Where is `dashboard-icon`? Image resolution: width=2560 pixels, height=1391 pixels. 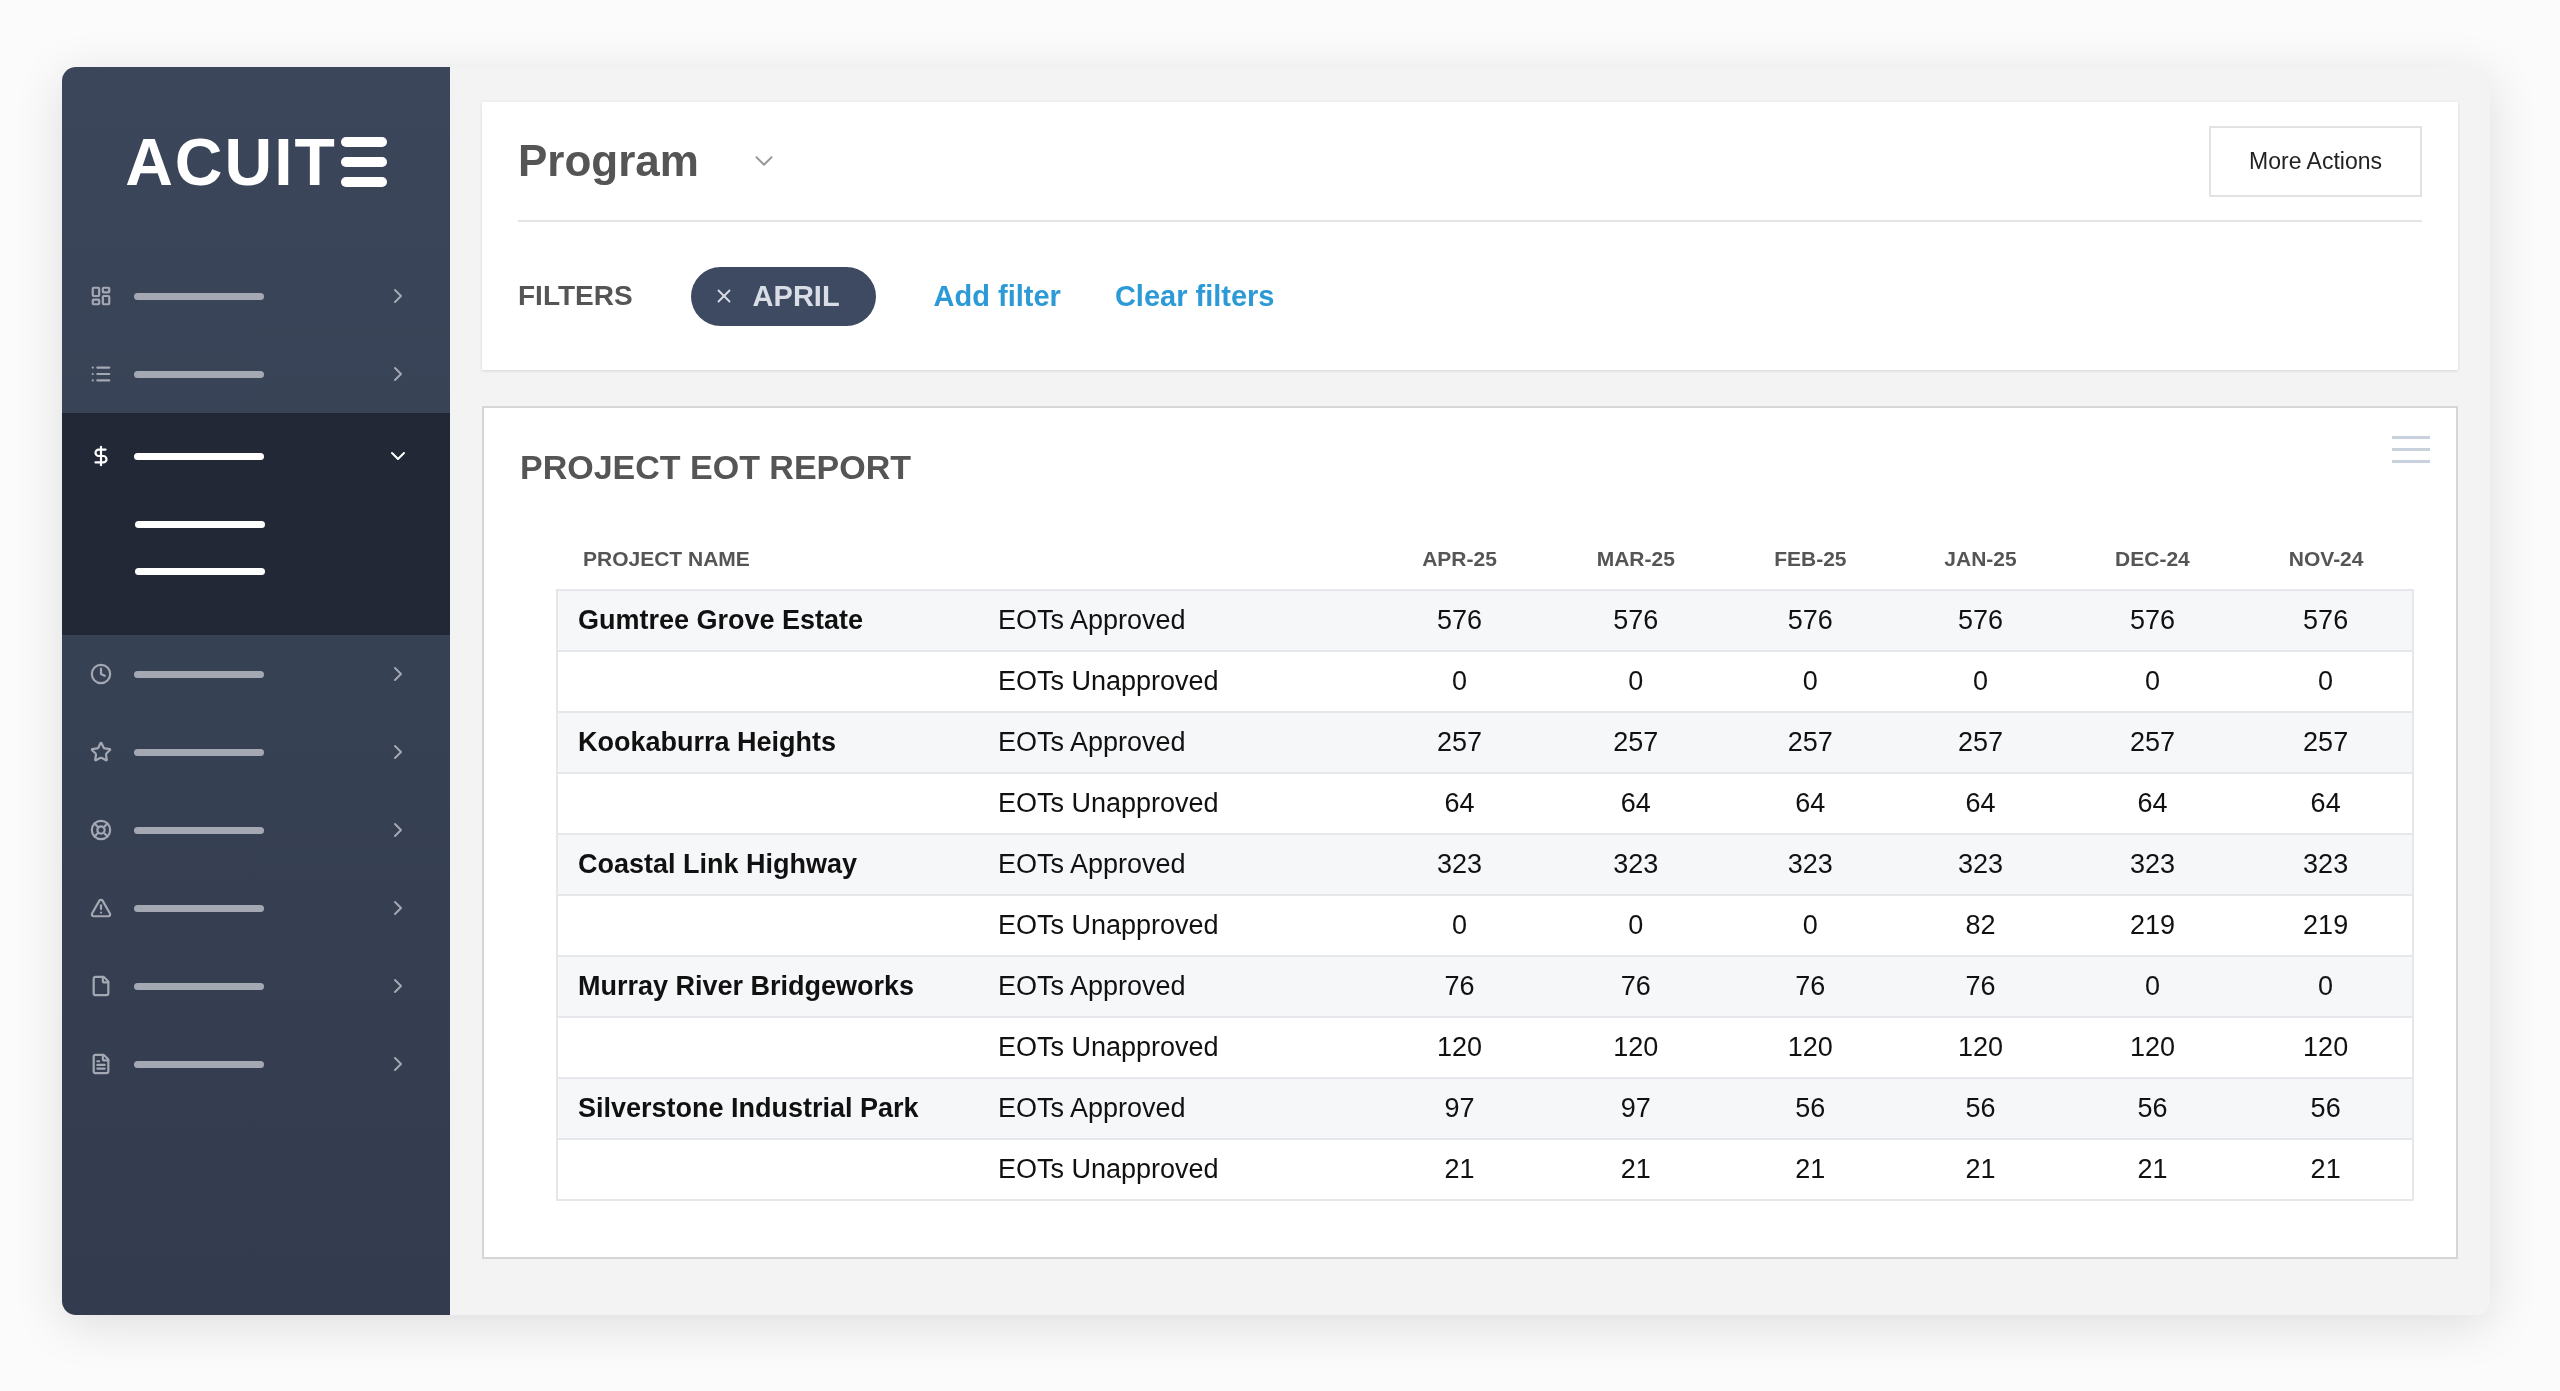
dashboard-icon is located at coordinates (101, 296).